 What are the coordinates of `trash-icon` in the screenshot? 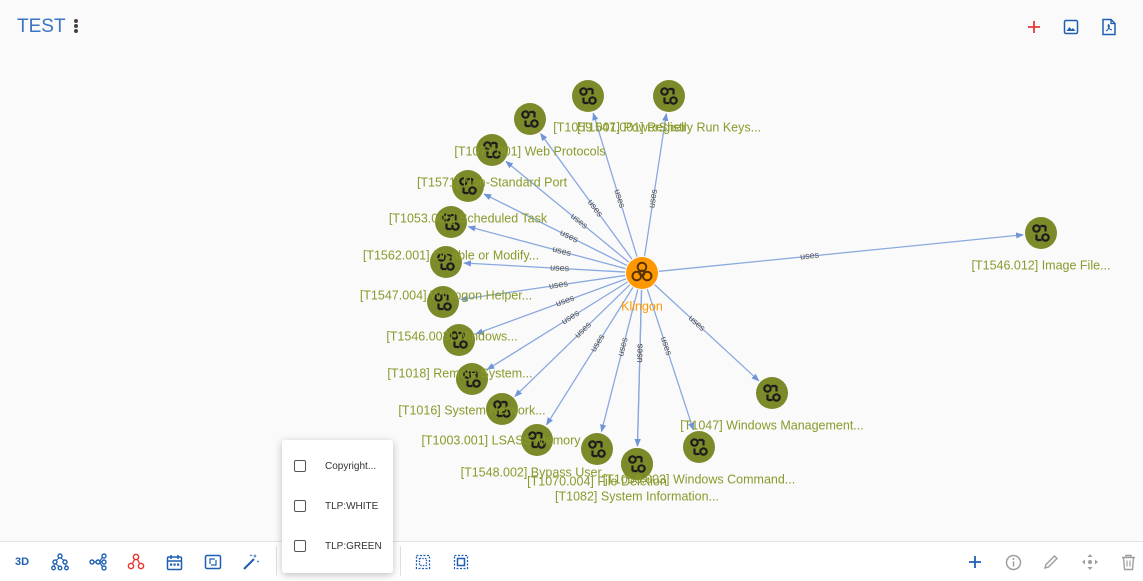 It's located at (1128, 562).